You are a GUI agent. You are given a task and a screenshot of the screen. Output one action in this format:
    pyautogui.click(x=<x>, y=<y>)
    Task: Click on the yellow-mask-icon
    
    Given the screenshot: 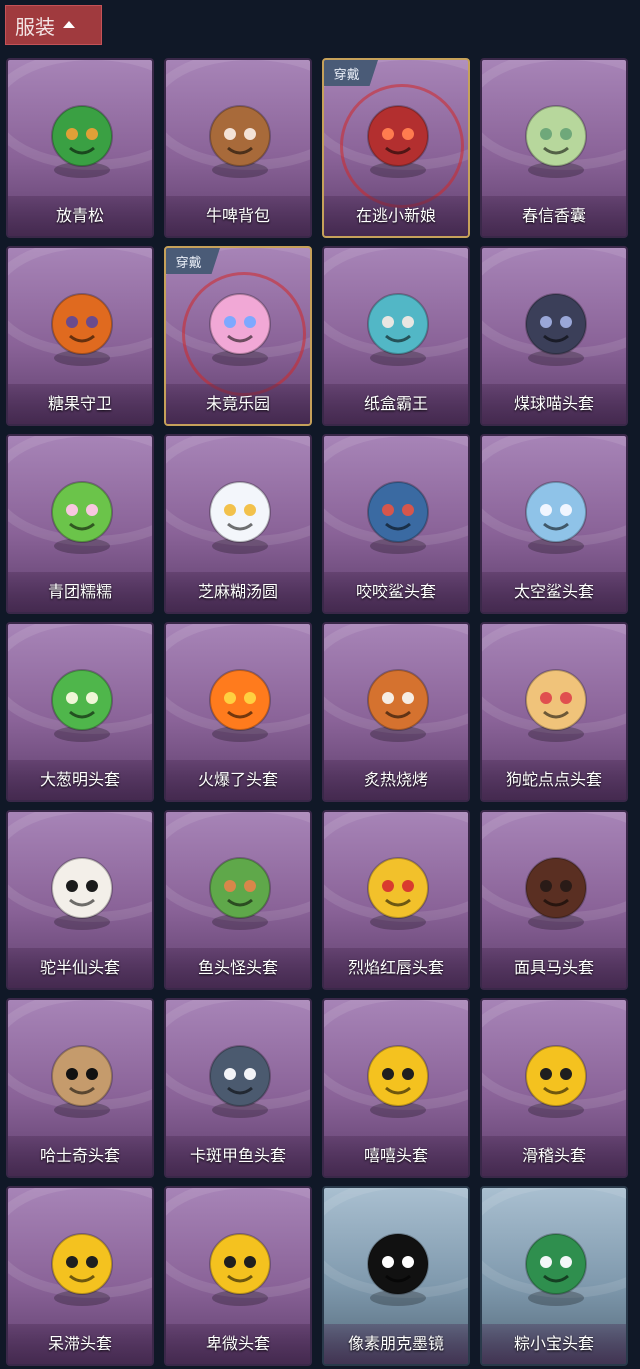 What is the action you would take?
    pyautogui.click(x=398, y=893)
    